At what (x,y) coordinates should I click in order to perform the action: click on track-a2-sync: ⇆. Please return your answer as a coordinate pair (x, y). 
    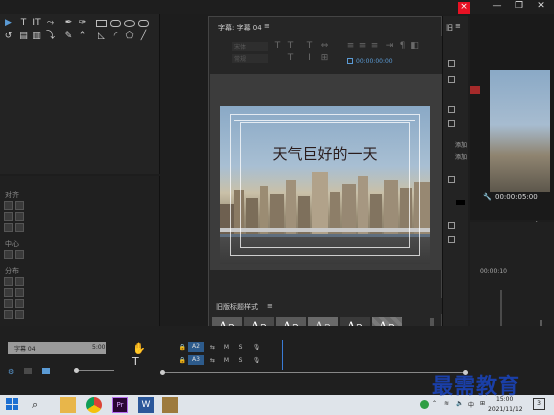
    Looking at the image, I should click on (212, 347).